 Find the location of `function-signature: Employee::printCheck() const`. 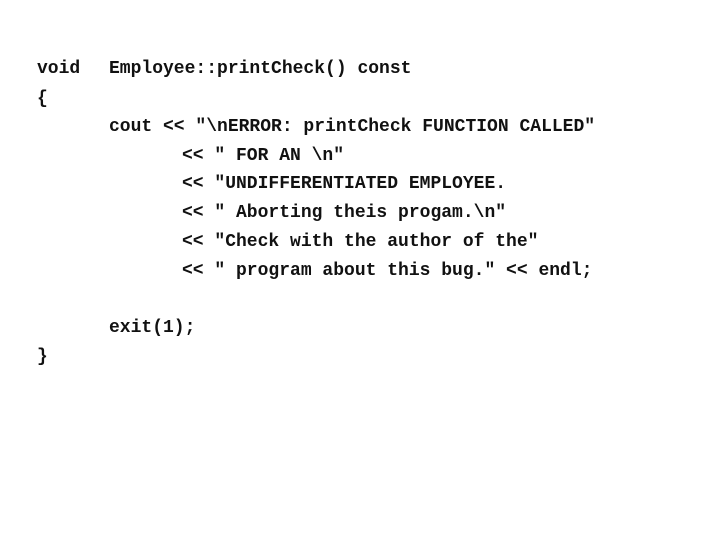

function-signature: Employee::printCheck() const is located at coordinates (260, 69).